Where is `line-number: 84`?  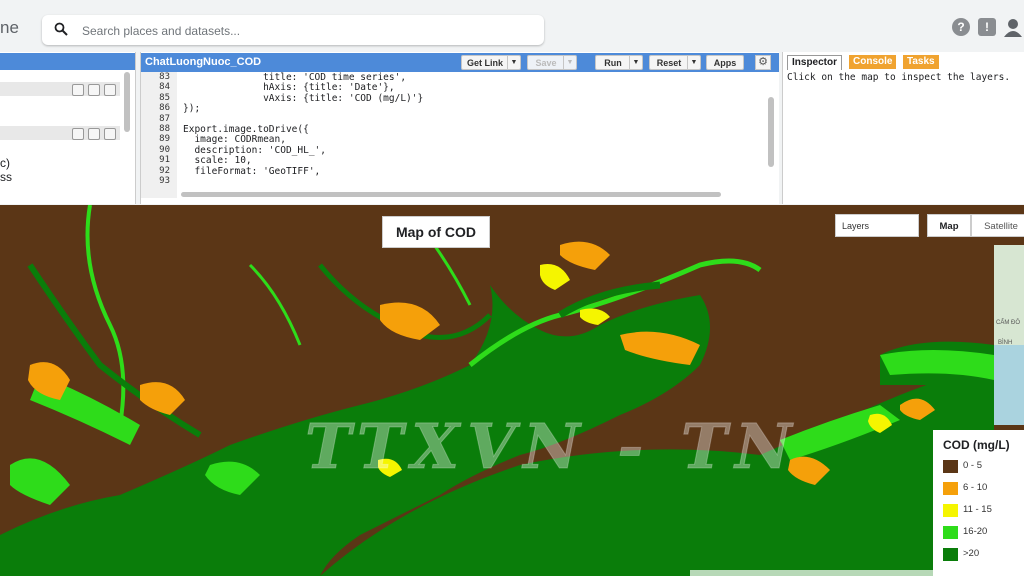
line-number: 84 is located at coordinates (164, 87).